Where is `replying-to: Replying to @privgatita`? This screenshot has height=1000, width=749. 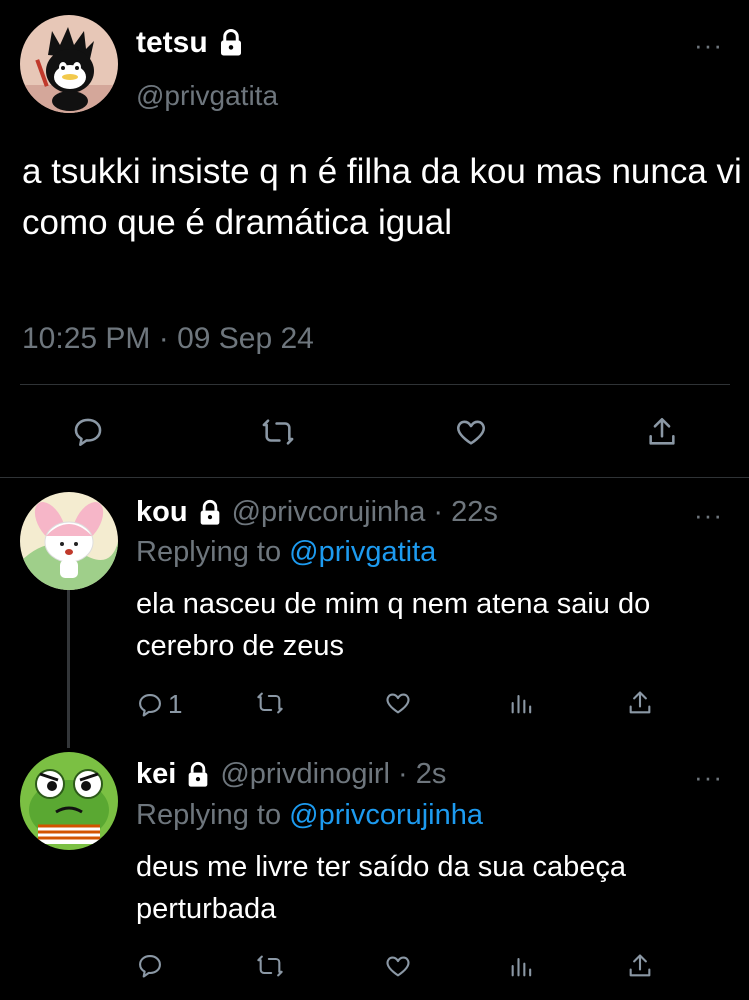 replying-to: Replying to @privgatita is located at coordinates (286, 552).